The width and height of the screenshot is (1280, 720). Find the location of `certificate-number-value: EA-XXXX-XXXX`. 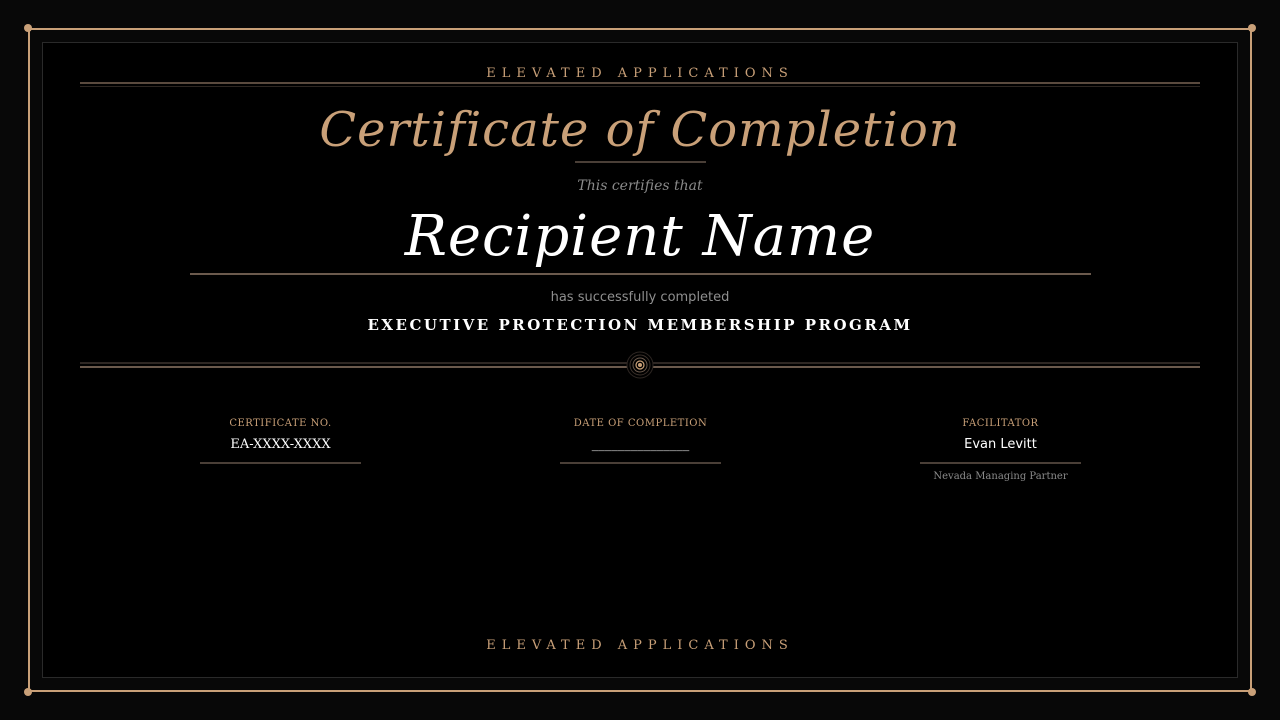

certificate-number-value: EA-XXXX-XXXX is located at coordinates (280, 444).